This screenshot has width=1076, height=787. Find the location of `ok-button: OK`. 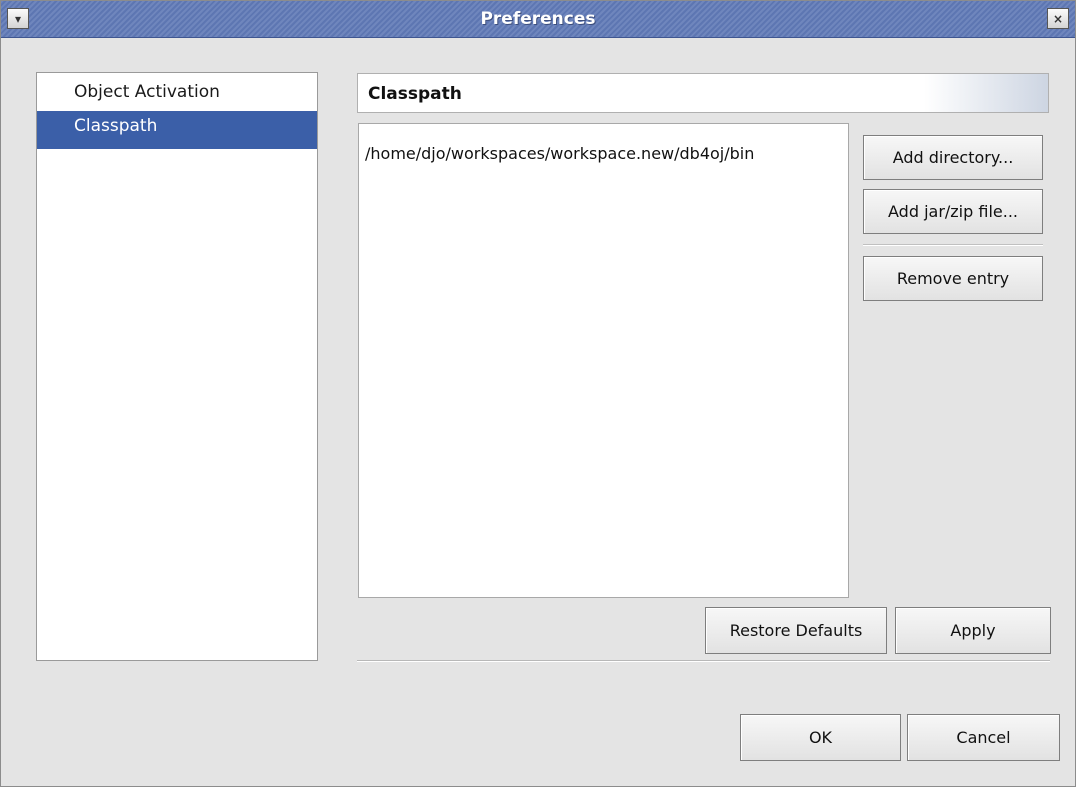

ok-button: OK is located at coordinates (820, 737).